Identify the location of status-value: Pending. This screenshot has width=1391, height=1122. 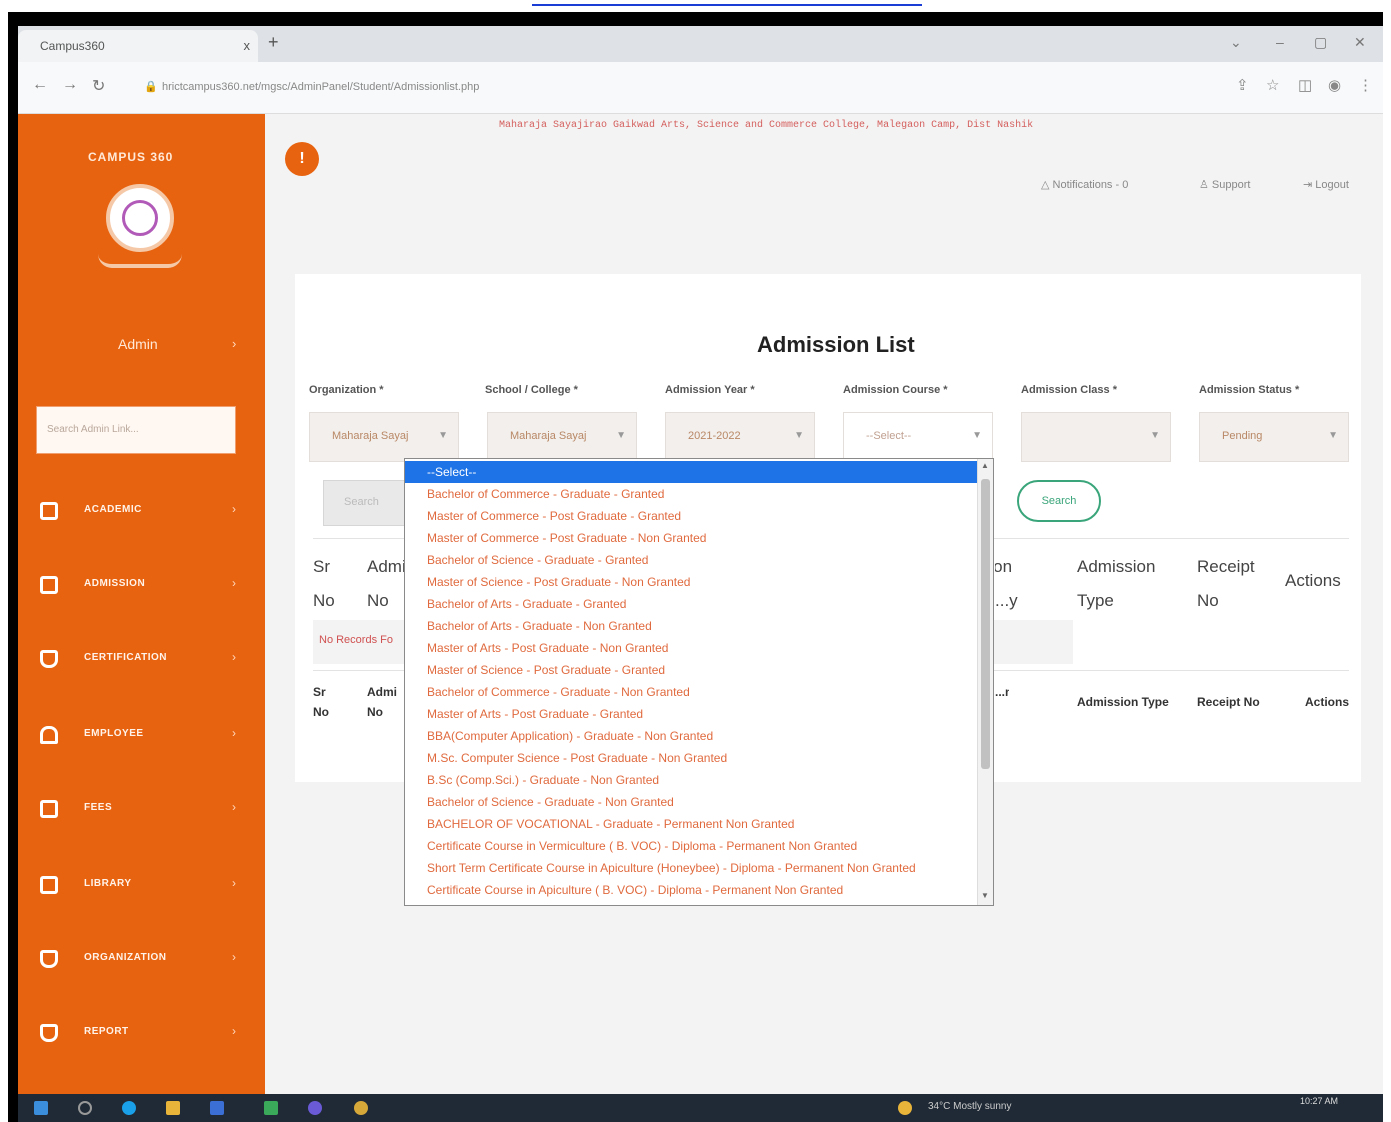
(1242, 436).